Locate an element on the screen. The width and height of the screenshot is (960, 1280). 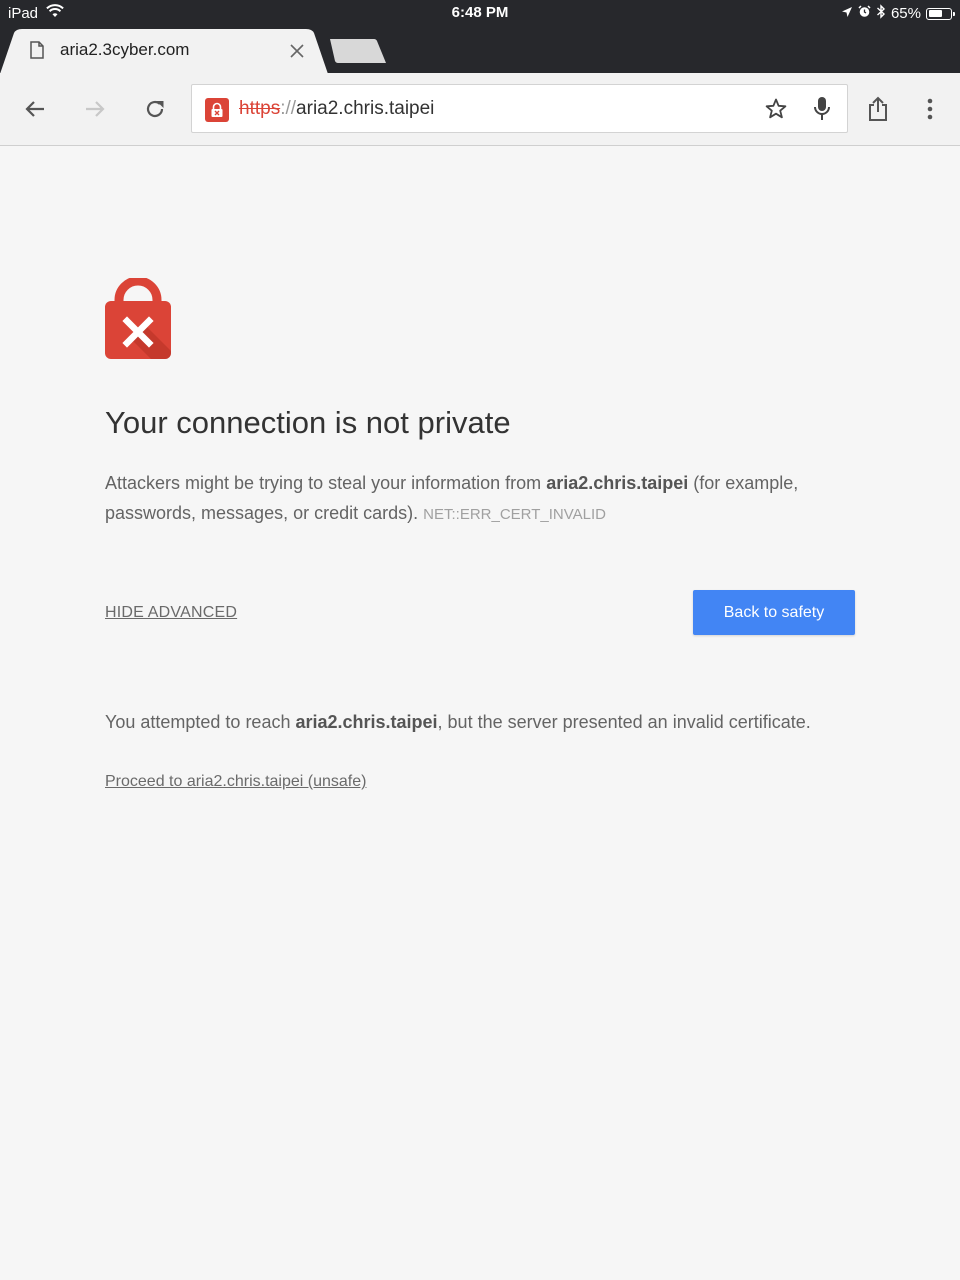
url-host: aria2.chris.taipei is located at coordinates (365, 108).